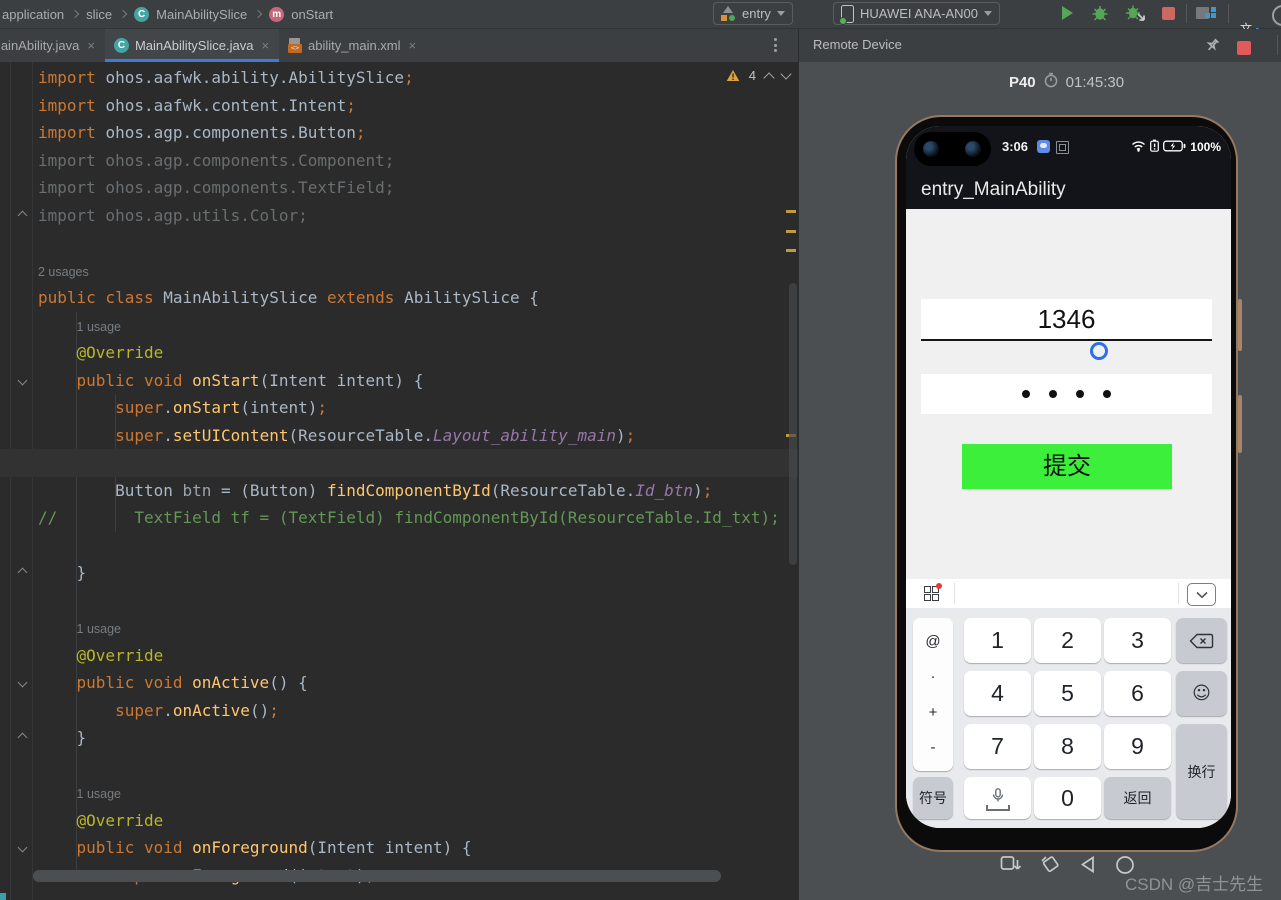  What do you see at coordinates (1066, 320) in the screenshot?
I see `number-input: 1346` at bounding box center [1066, 320].